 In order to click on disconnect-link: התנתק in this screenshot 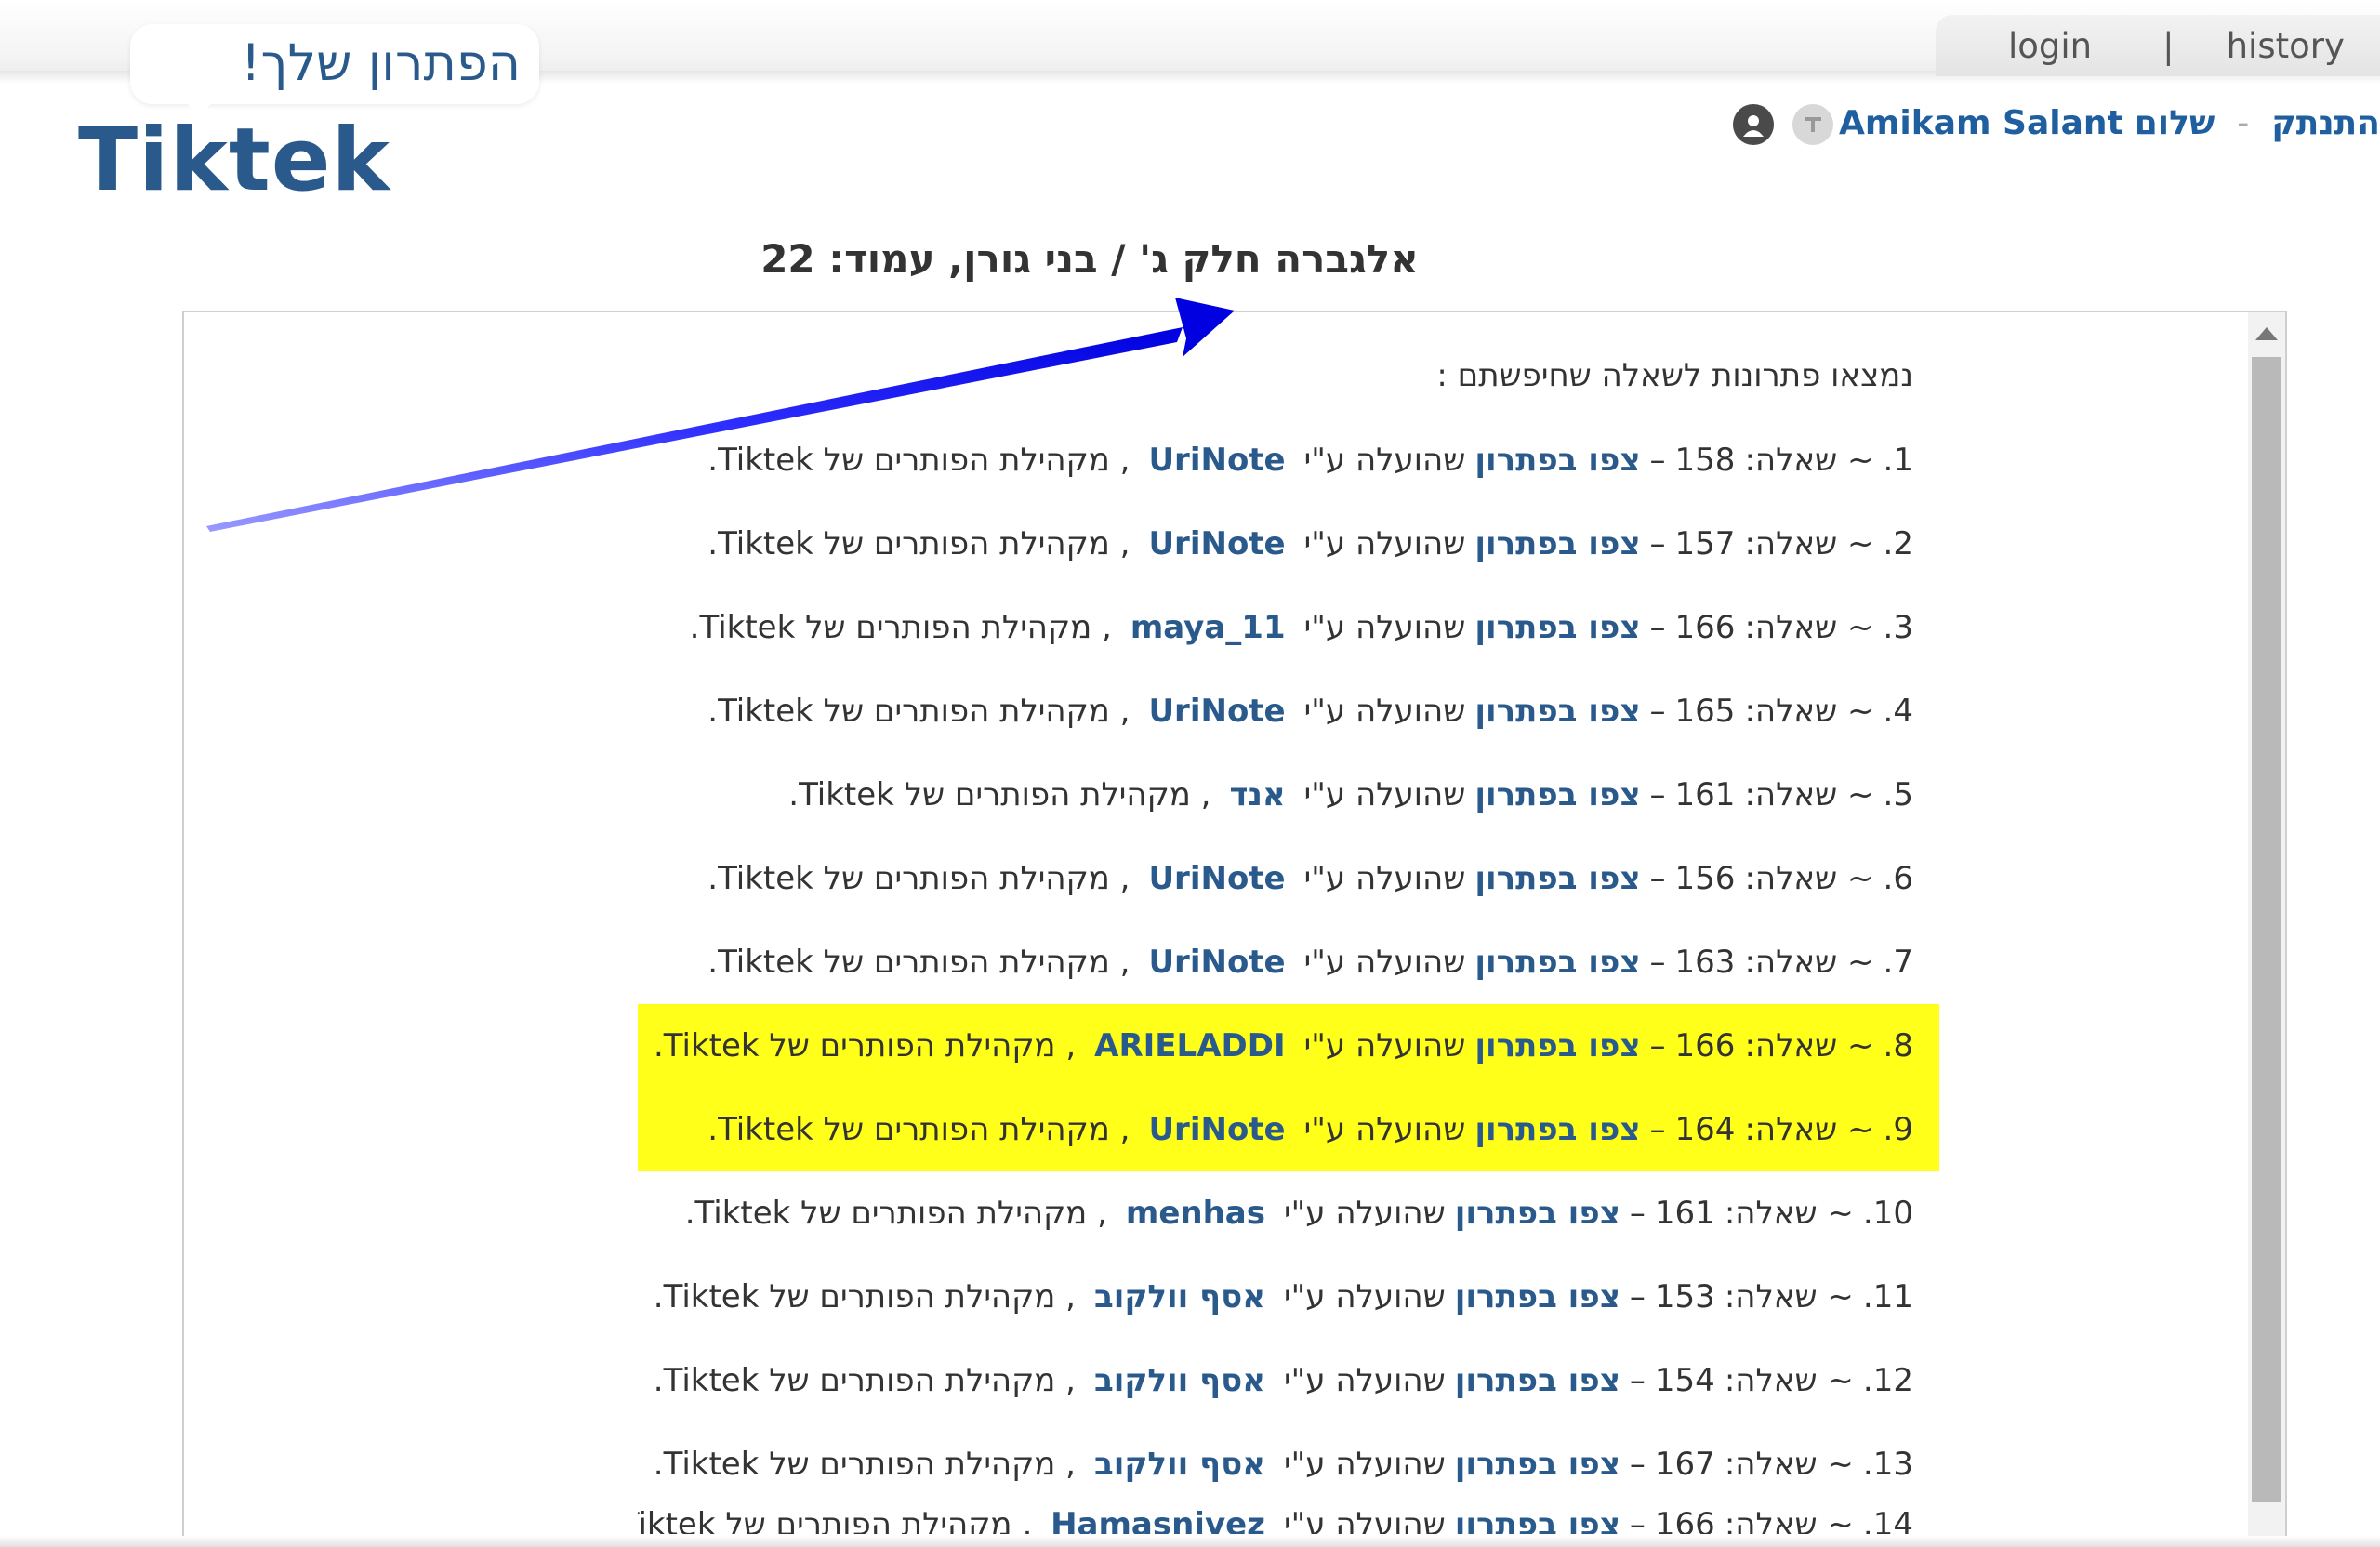, I will do `click(2325, 123)`.